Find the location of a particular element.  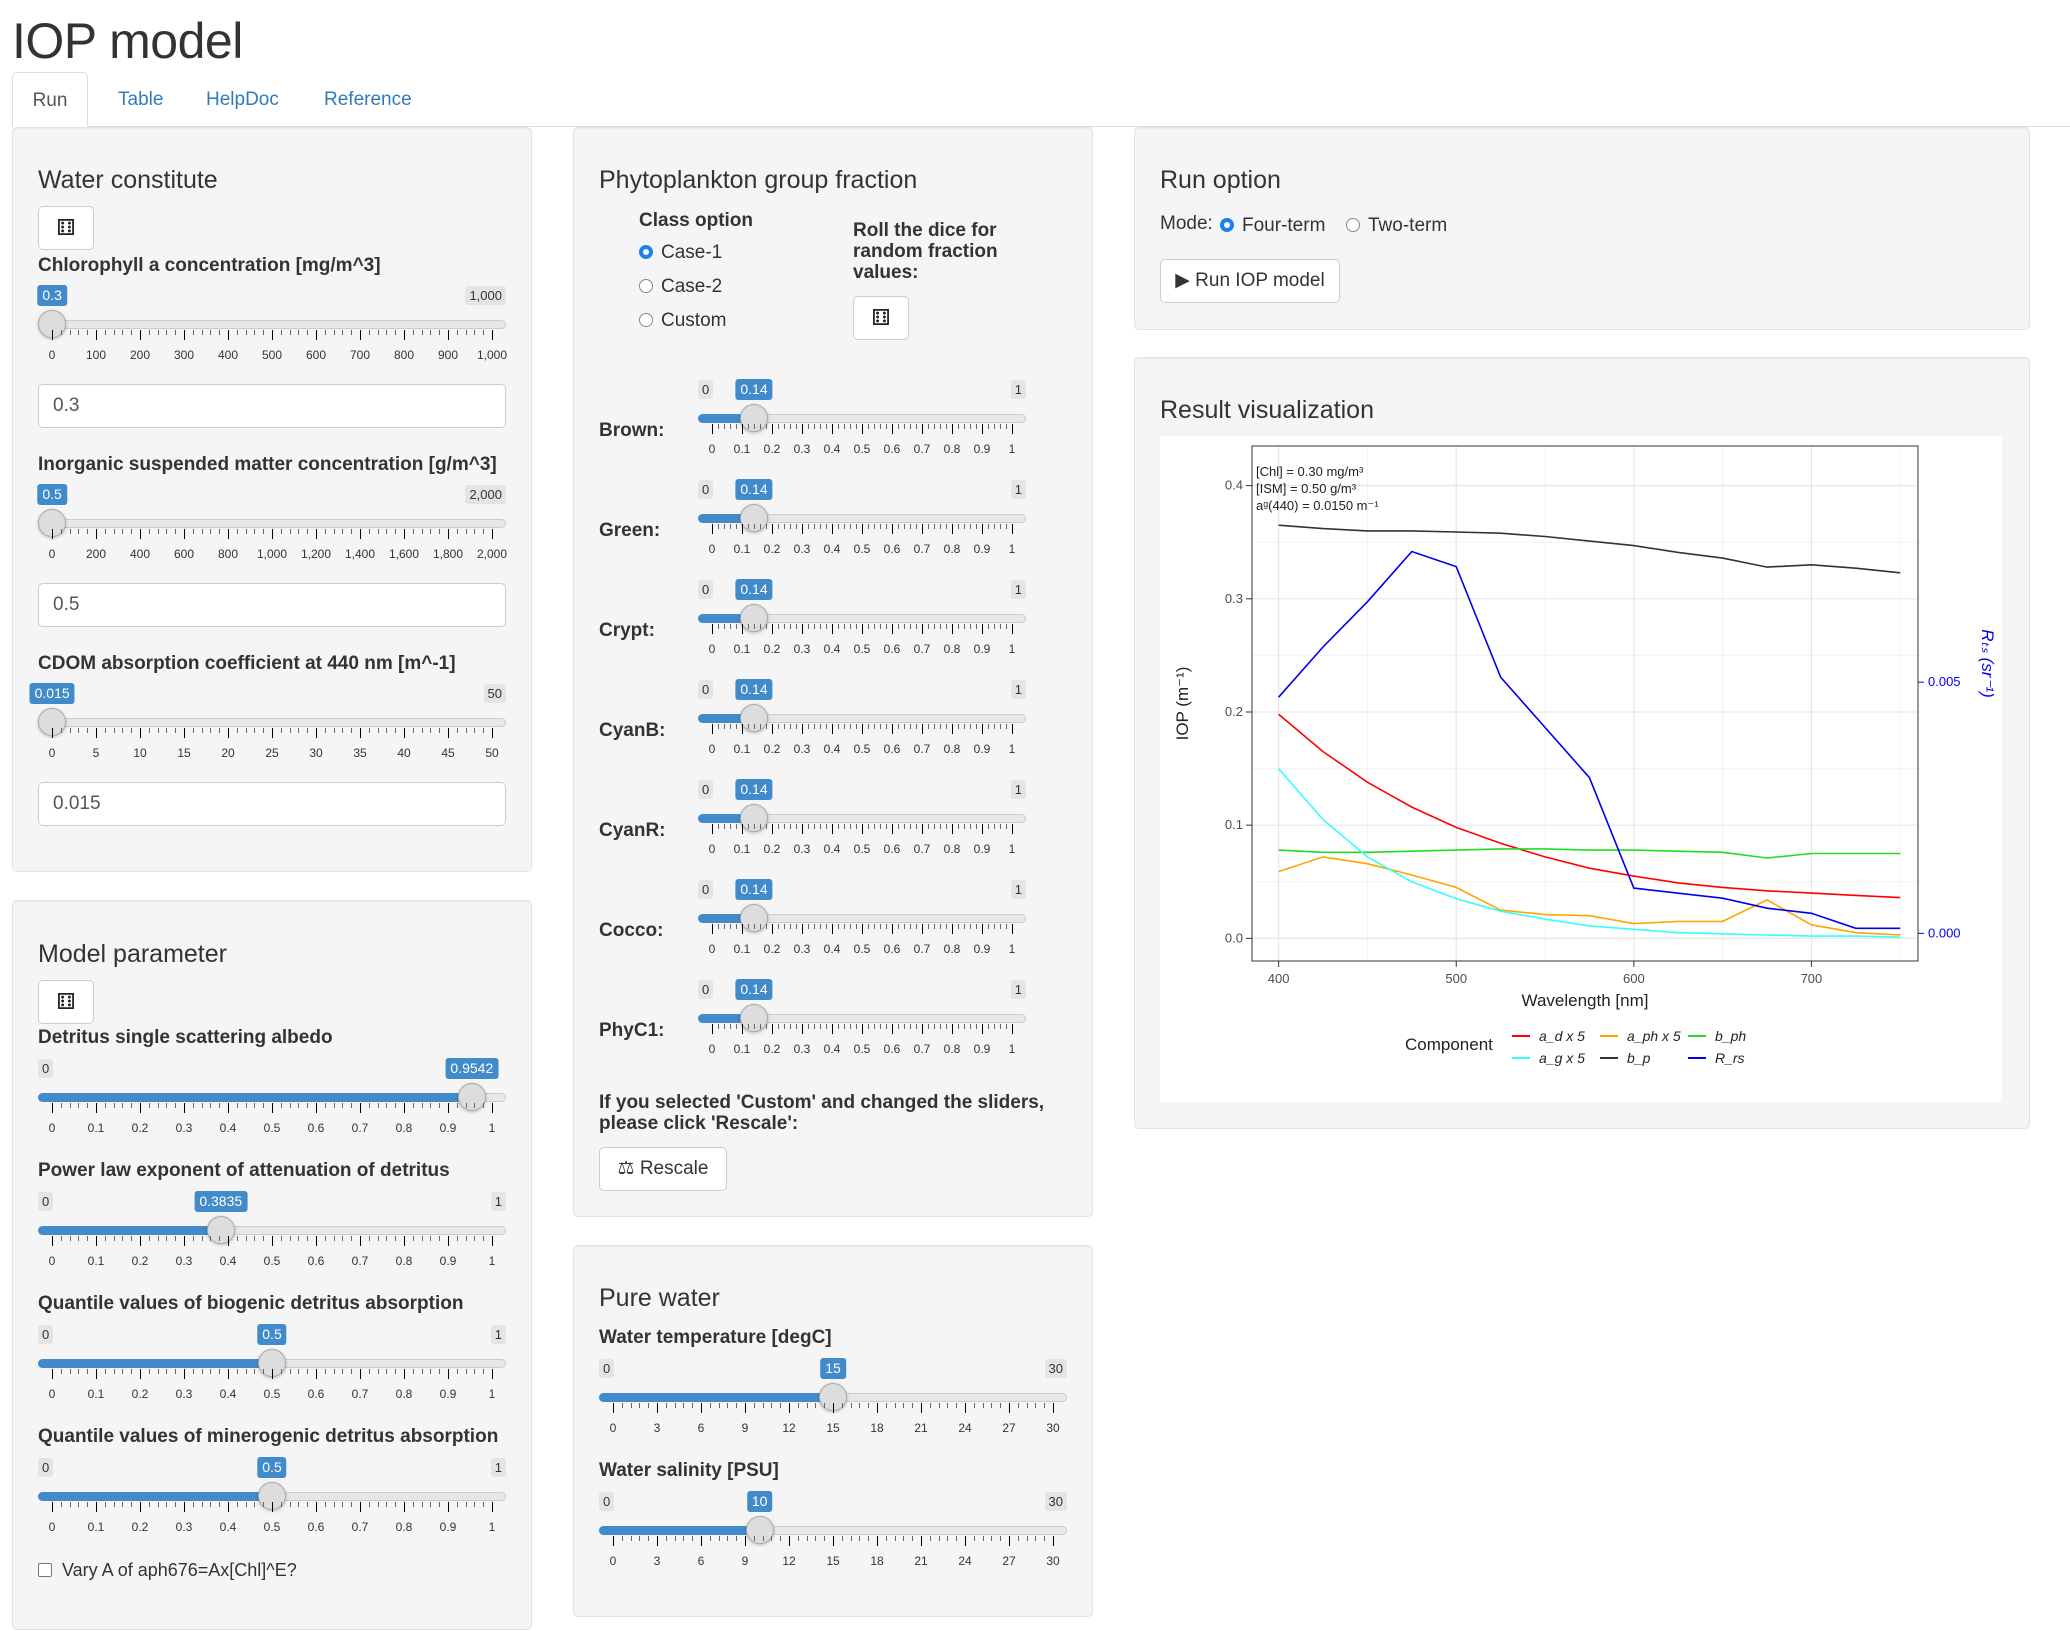

tab-run: Run is located at coordinates (50, 99).